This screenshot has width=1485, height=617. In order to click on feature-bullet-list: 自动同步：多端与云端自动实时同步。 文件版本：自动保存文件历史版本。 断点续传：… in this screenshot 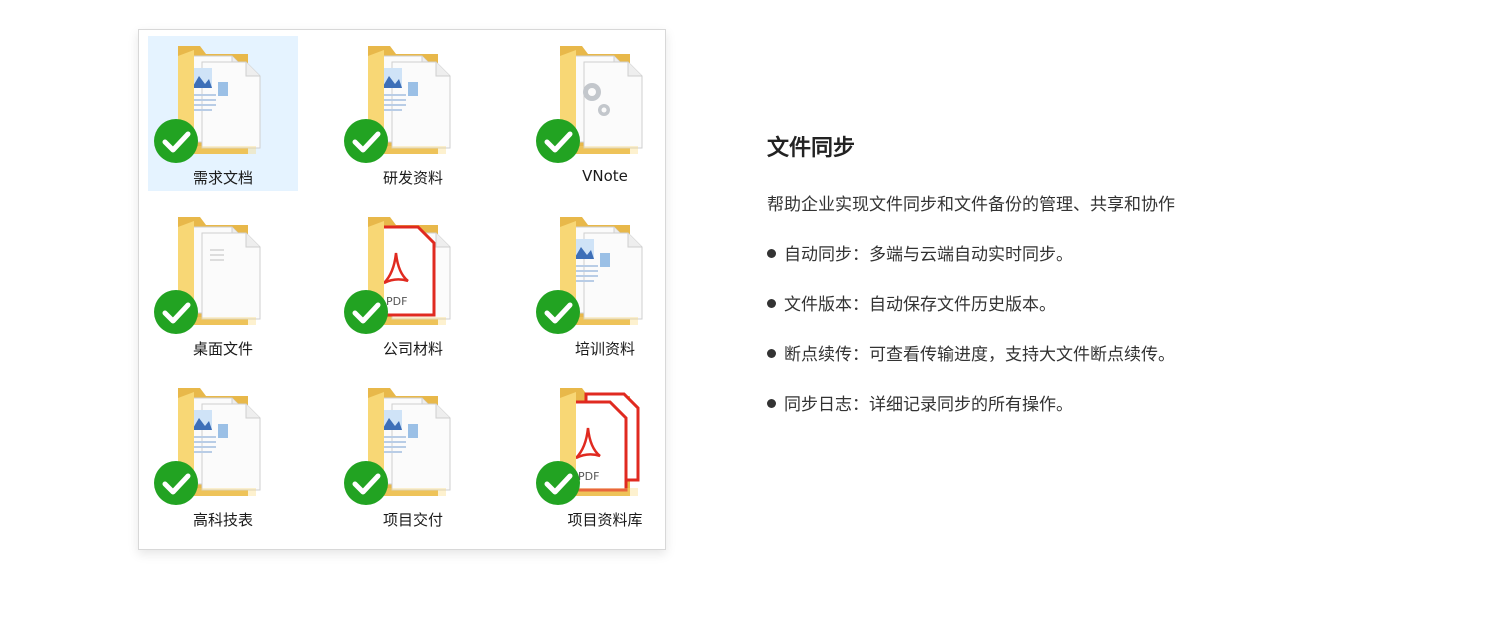, I will do `click(1097, 330)`.